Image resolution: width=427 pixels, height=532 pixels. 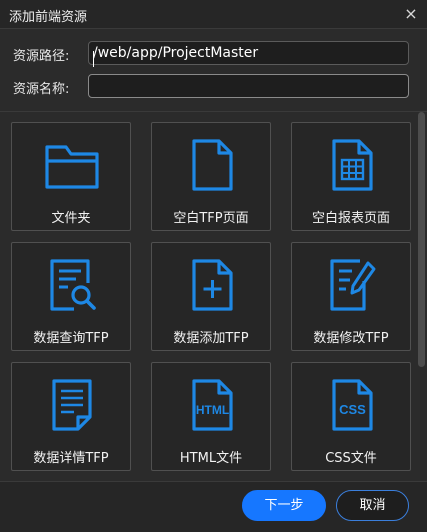 I want to click on tile-data-add: 数据添加TFP, so click(x=211, y=296).